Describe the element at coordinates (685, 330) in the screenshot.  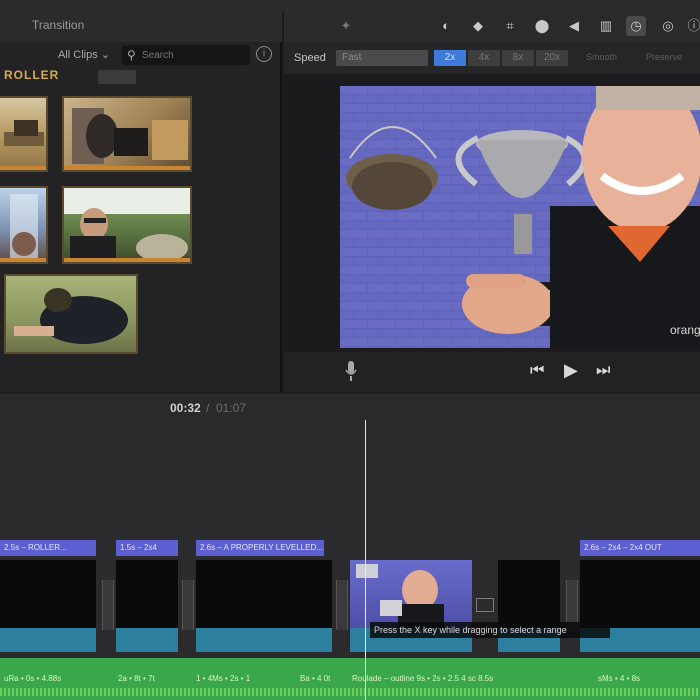
I see `svg-text: orang` at that location.